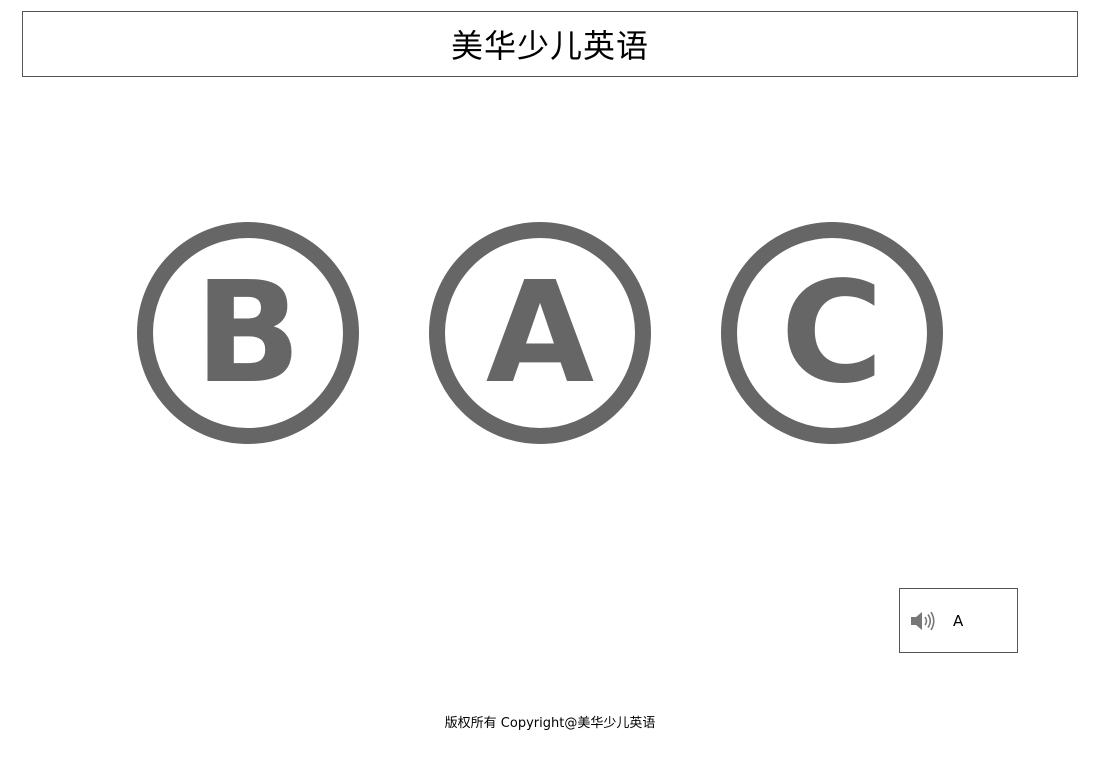 Image resolution: width=1100 pixels, height=769 pixels. I want to click on speaker-icon, so click(923, 621).